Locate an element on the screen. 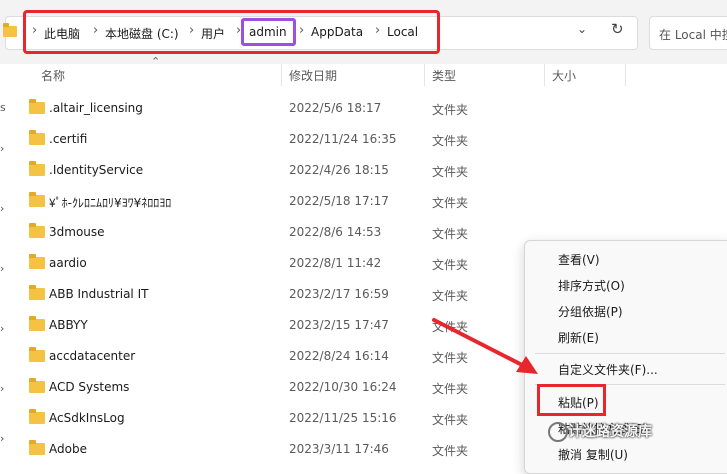 The height and width of the screenshot is (474, 727). watermark-text: 计迷路资源库 is located at coordinates (610, 432).